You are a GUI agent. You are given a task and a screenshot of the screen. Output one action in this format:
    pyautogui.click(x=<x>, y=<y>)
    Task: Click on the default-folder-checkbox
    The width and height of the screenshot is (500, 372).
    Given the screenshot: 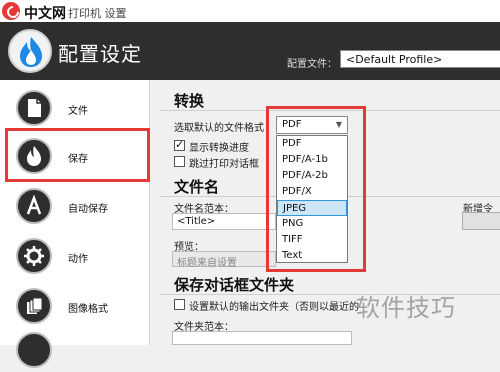 What is the action you would take?
    pyautogui.click(x=179, y=304)
    